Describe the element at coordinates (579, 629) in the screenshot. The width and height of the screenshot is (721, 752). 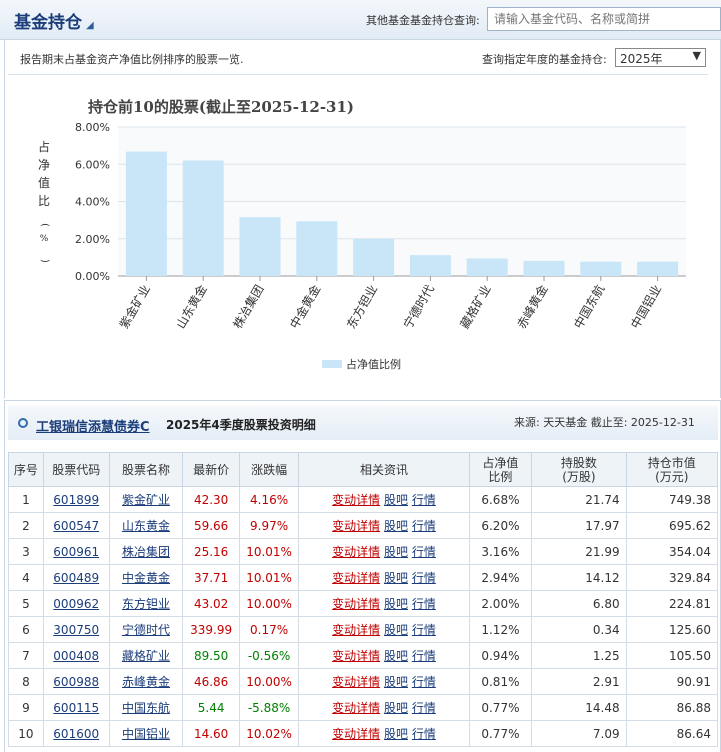
I see `shares-held: 0.34` at that location.